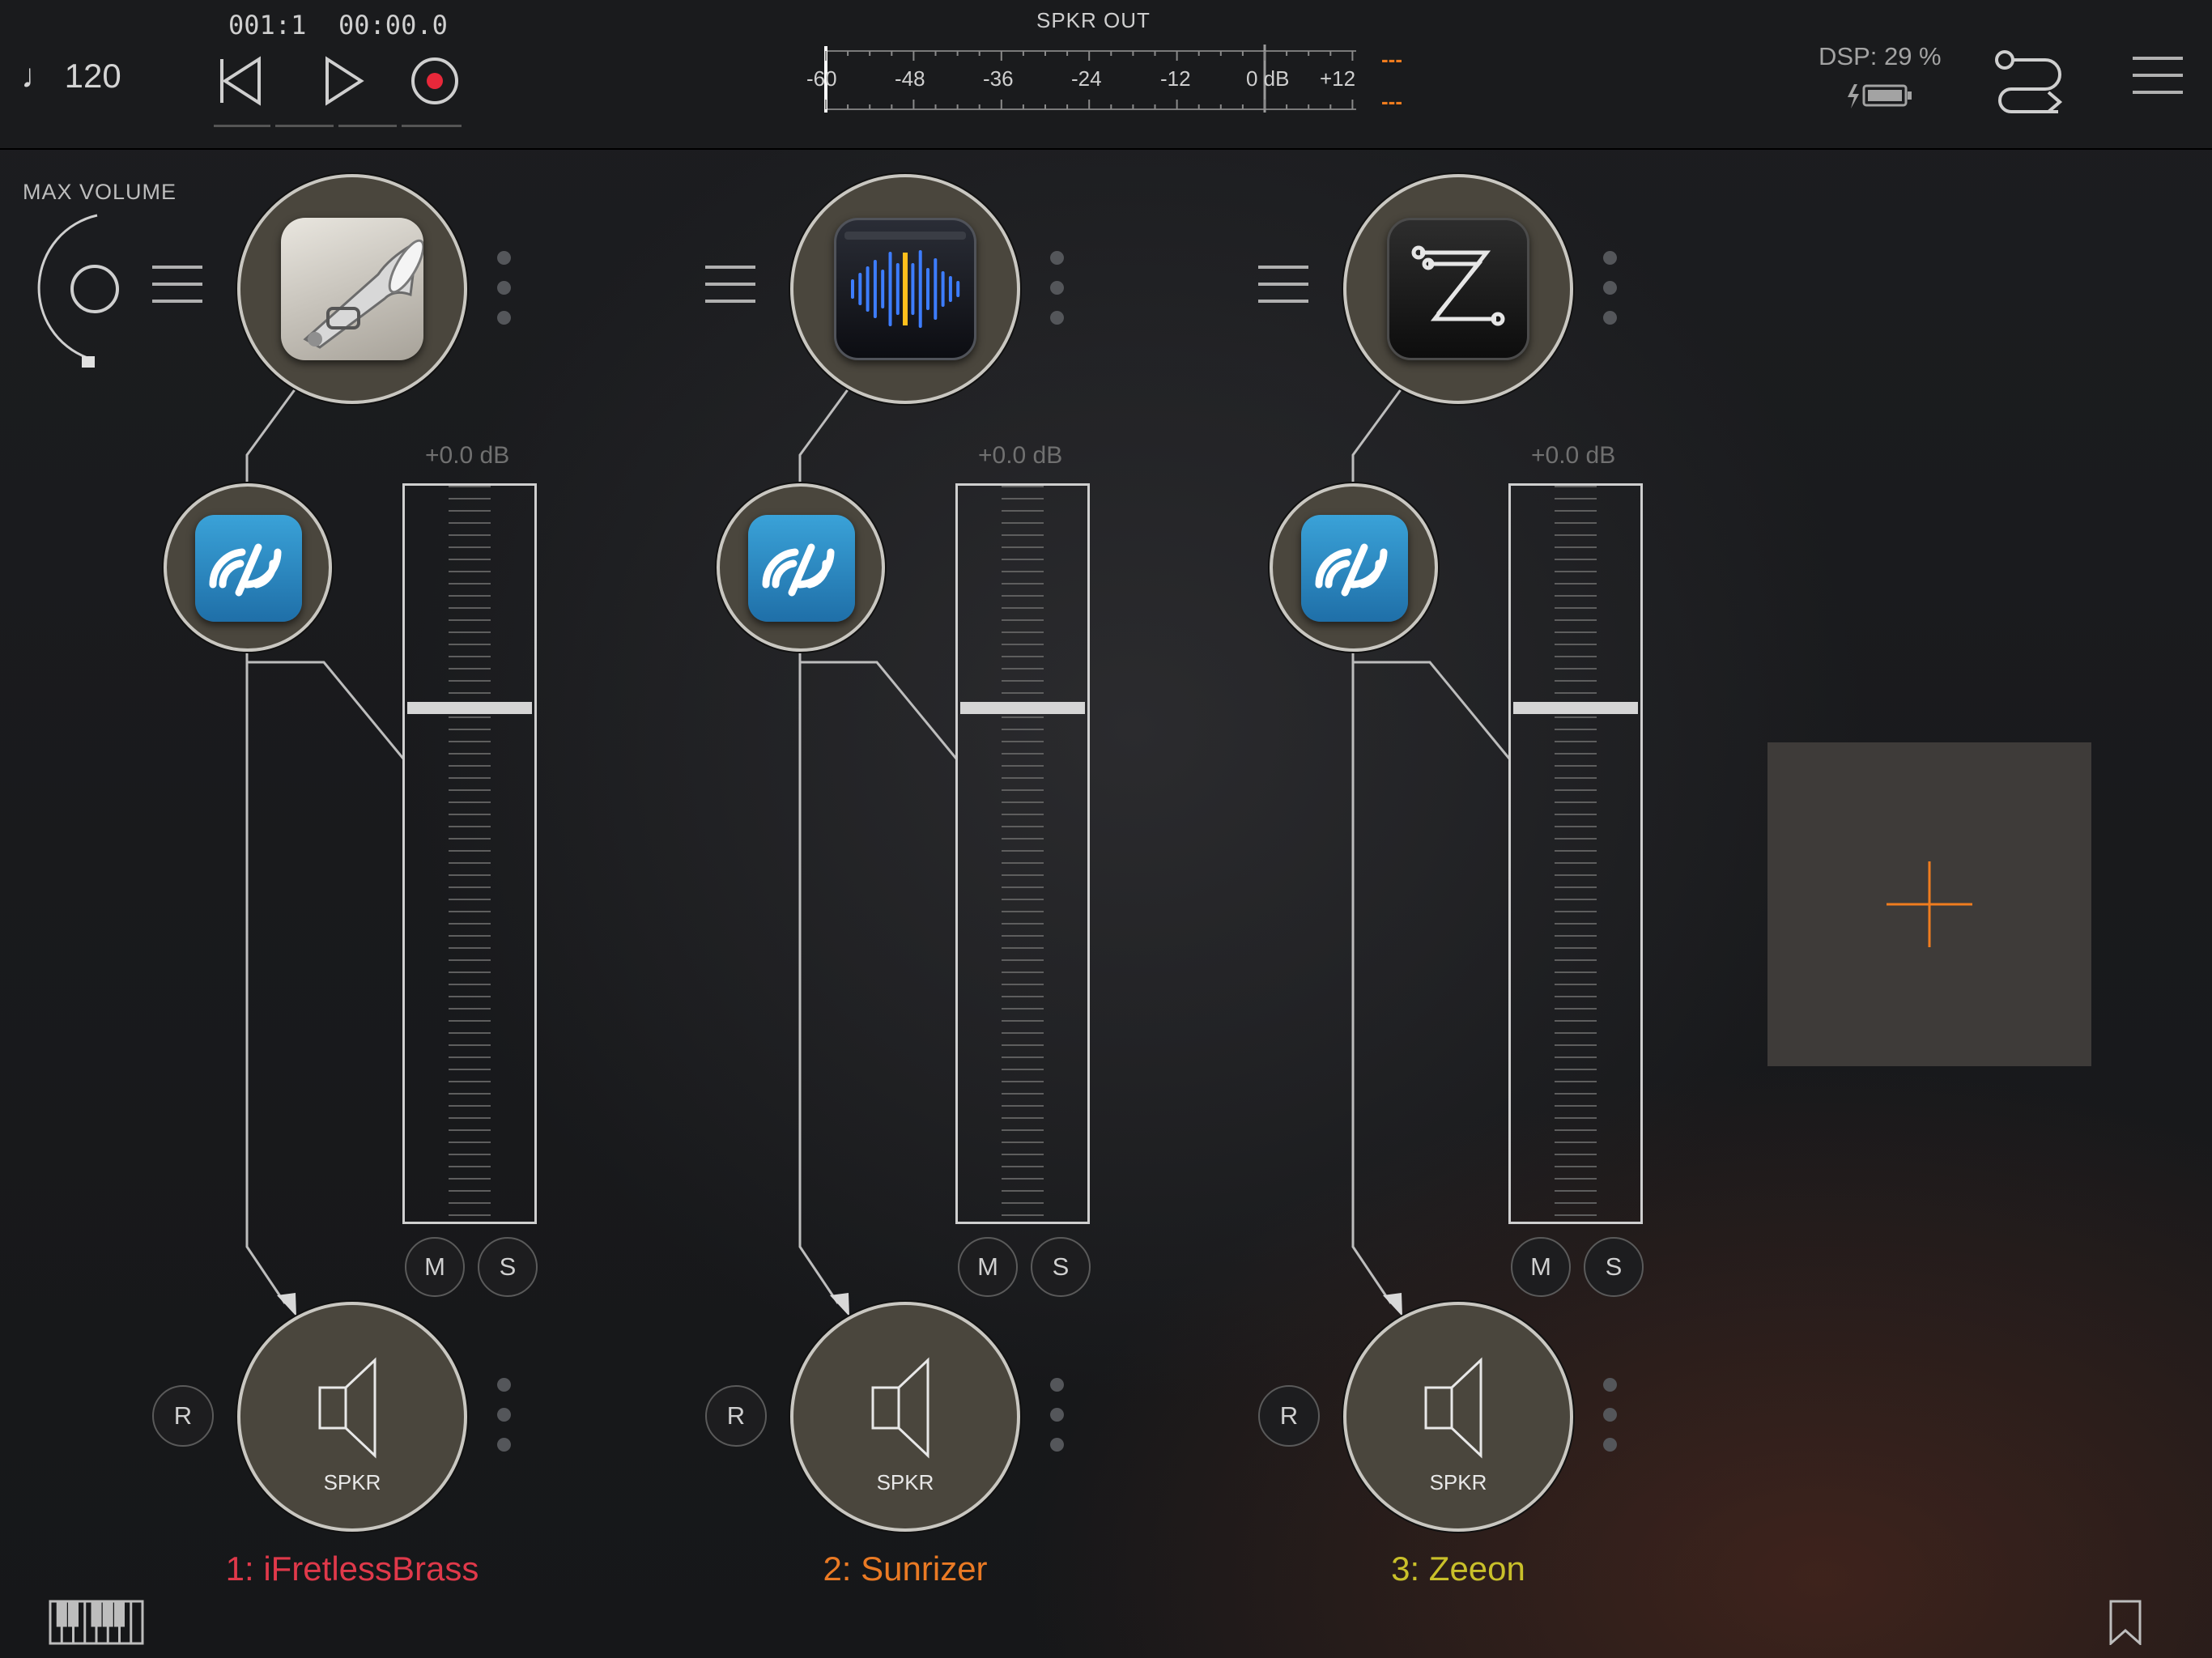  I want to click on channel-1-name: 1: iFretlessBrass, so click(353, 1569).